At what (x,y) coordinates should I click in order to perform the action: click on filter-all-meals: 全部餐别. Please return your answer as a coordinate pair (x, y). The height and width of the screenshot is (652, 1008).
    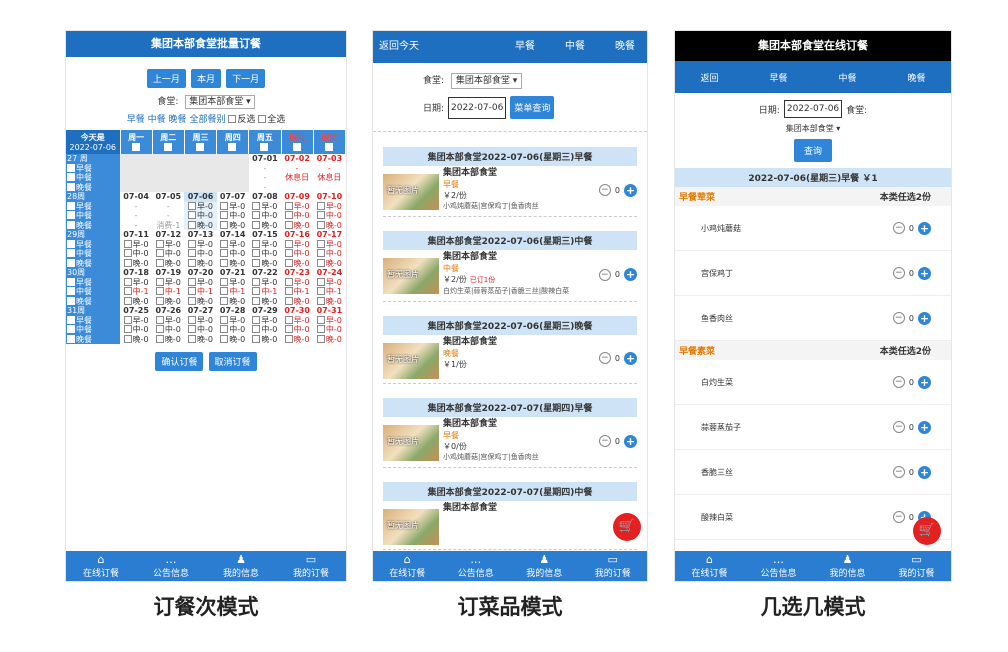
    Looking at the image, I should click on (207, 120).